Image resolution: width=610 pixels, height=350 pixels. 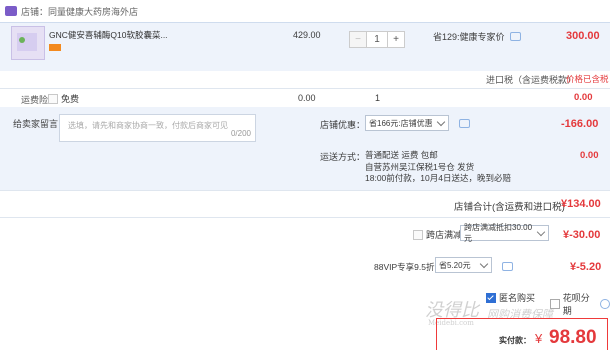 I want to click on freight-insurance-qty: 1, so click(x=378, y=98).